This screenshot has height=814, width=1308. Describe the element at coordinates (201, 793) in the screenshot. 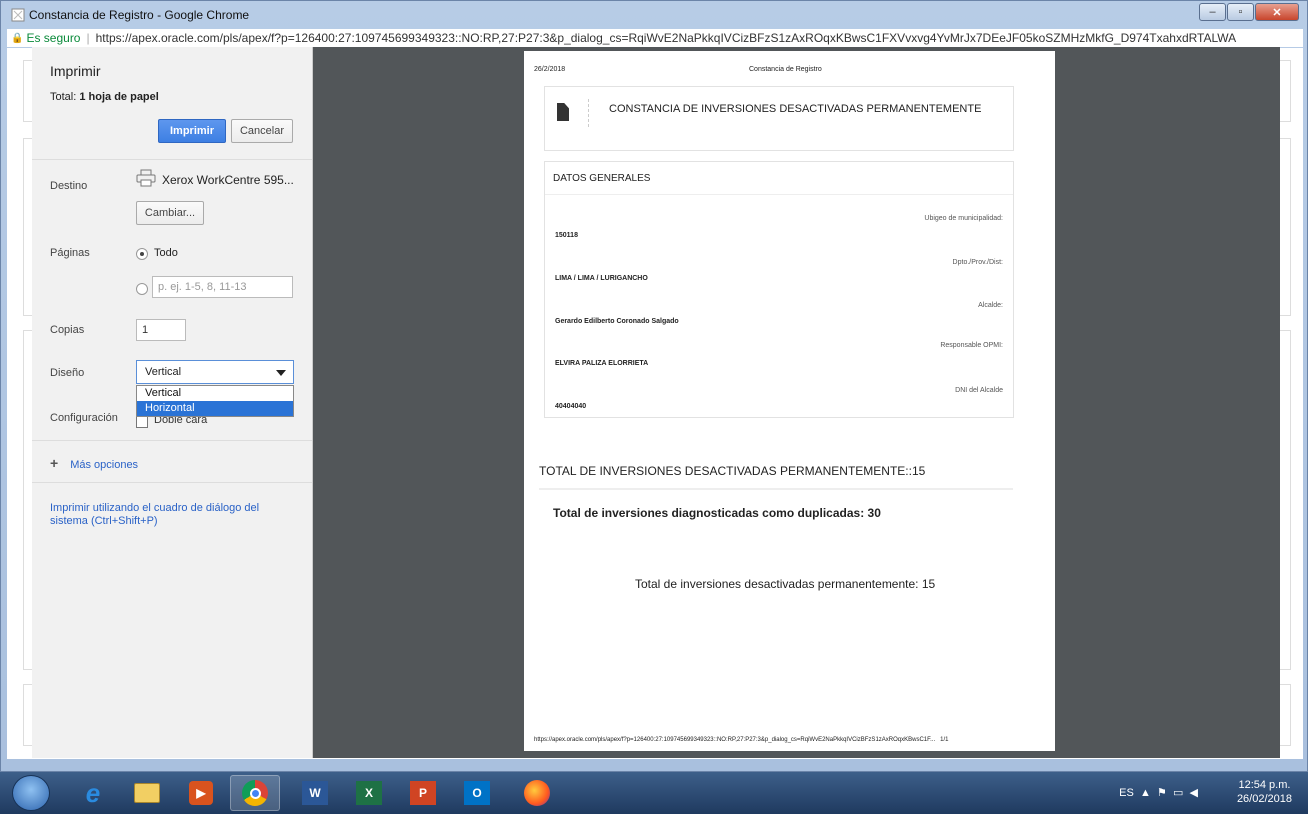

I see `media-player-icon: ▶` at that location.